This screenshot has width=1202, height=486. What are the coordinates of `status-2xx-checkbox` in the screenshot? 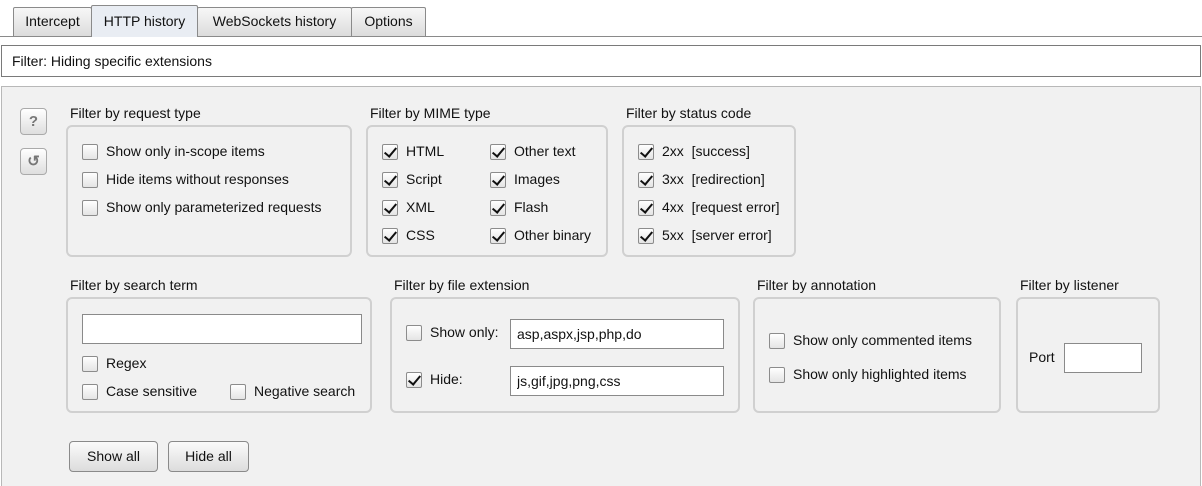 It's located at (646, 152).